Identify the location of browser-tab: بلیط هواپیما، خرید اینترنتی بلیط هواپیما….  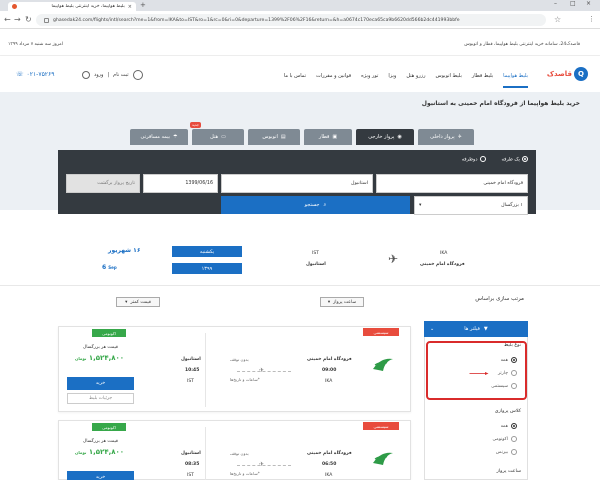
(72, 6).